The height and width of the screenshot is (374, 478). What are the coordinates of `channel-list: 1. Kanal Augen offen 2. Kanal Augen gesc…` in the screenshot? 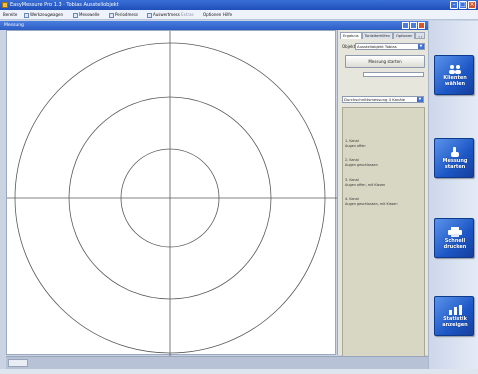 It's located at (383, 240).